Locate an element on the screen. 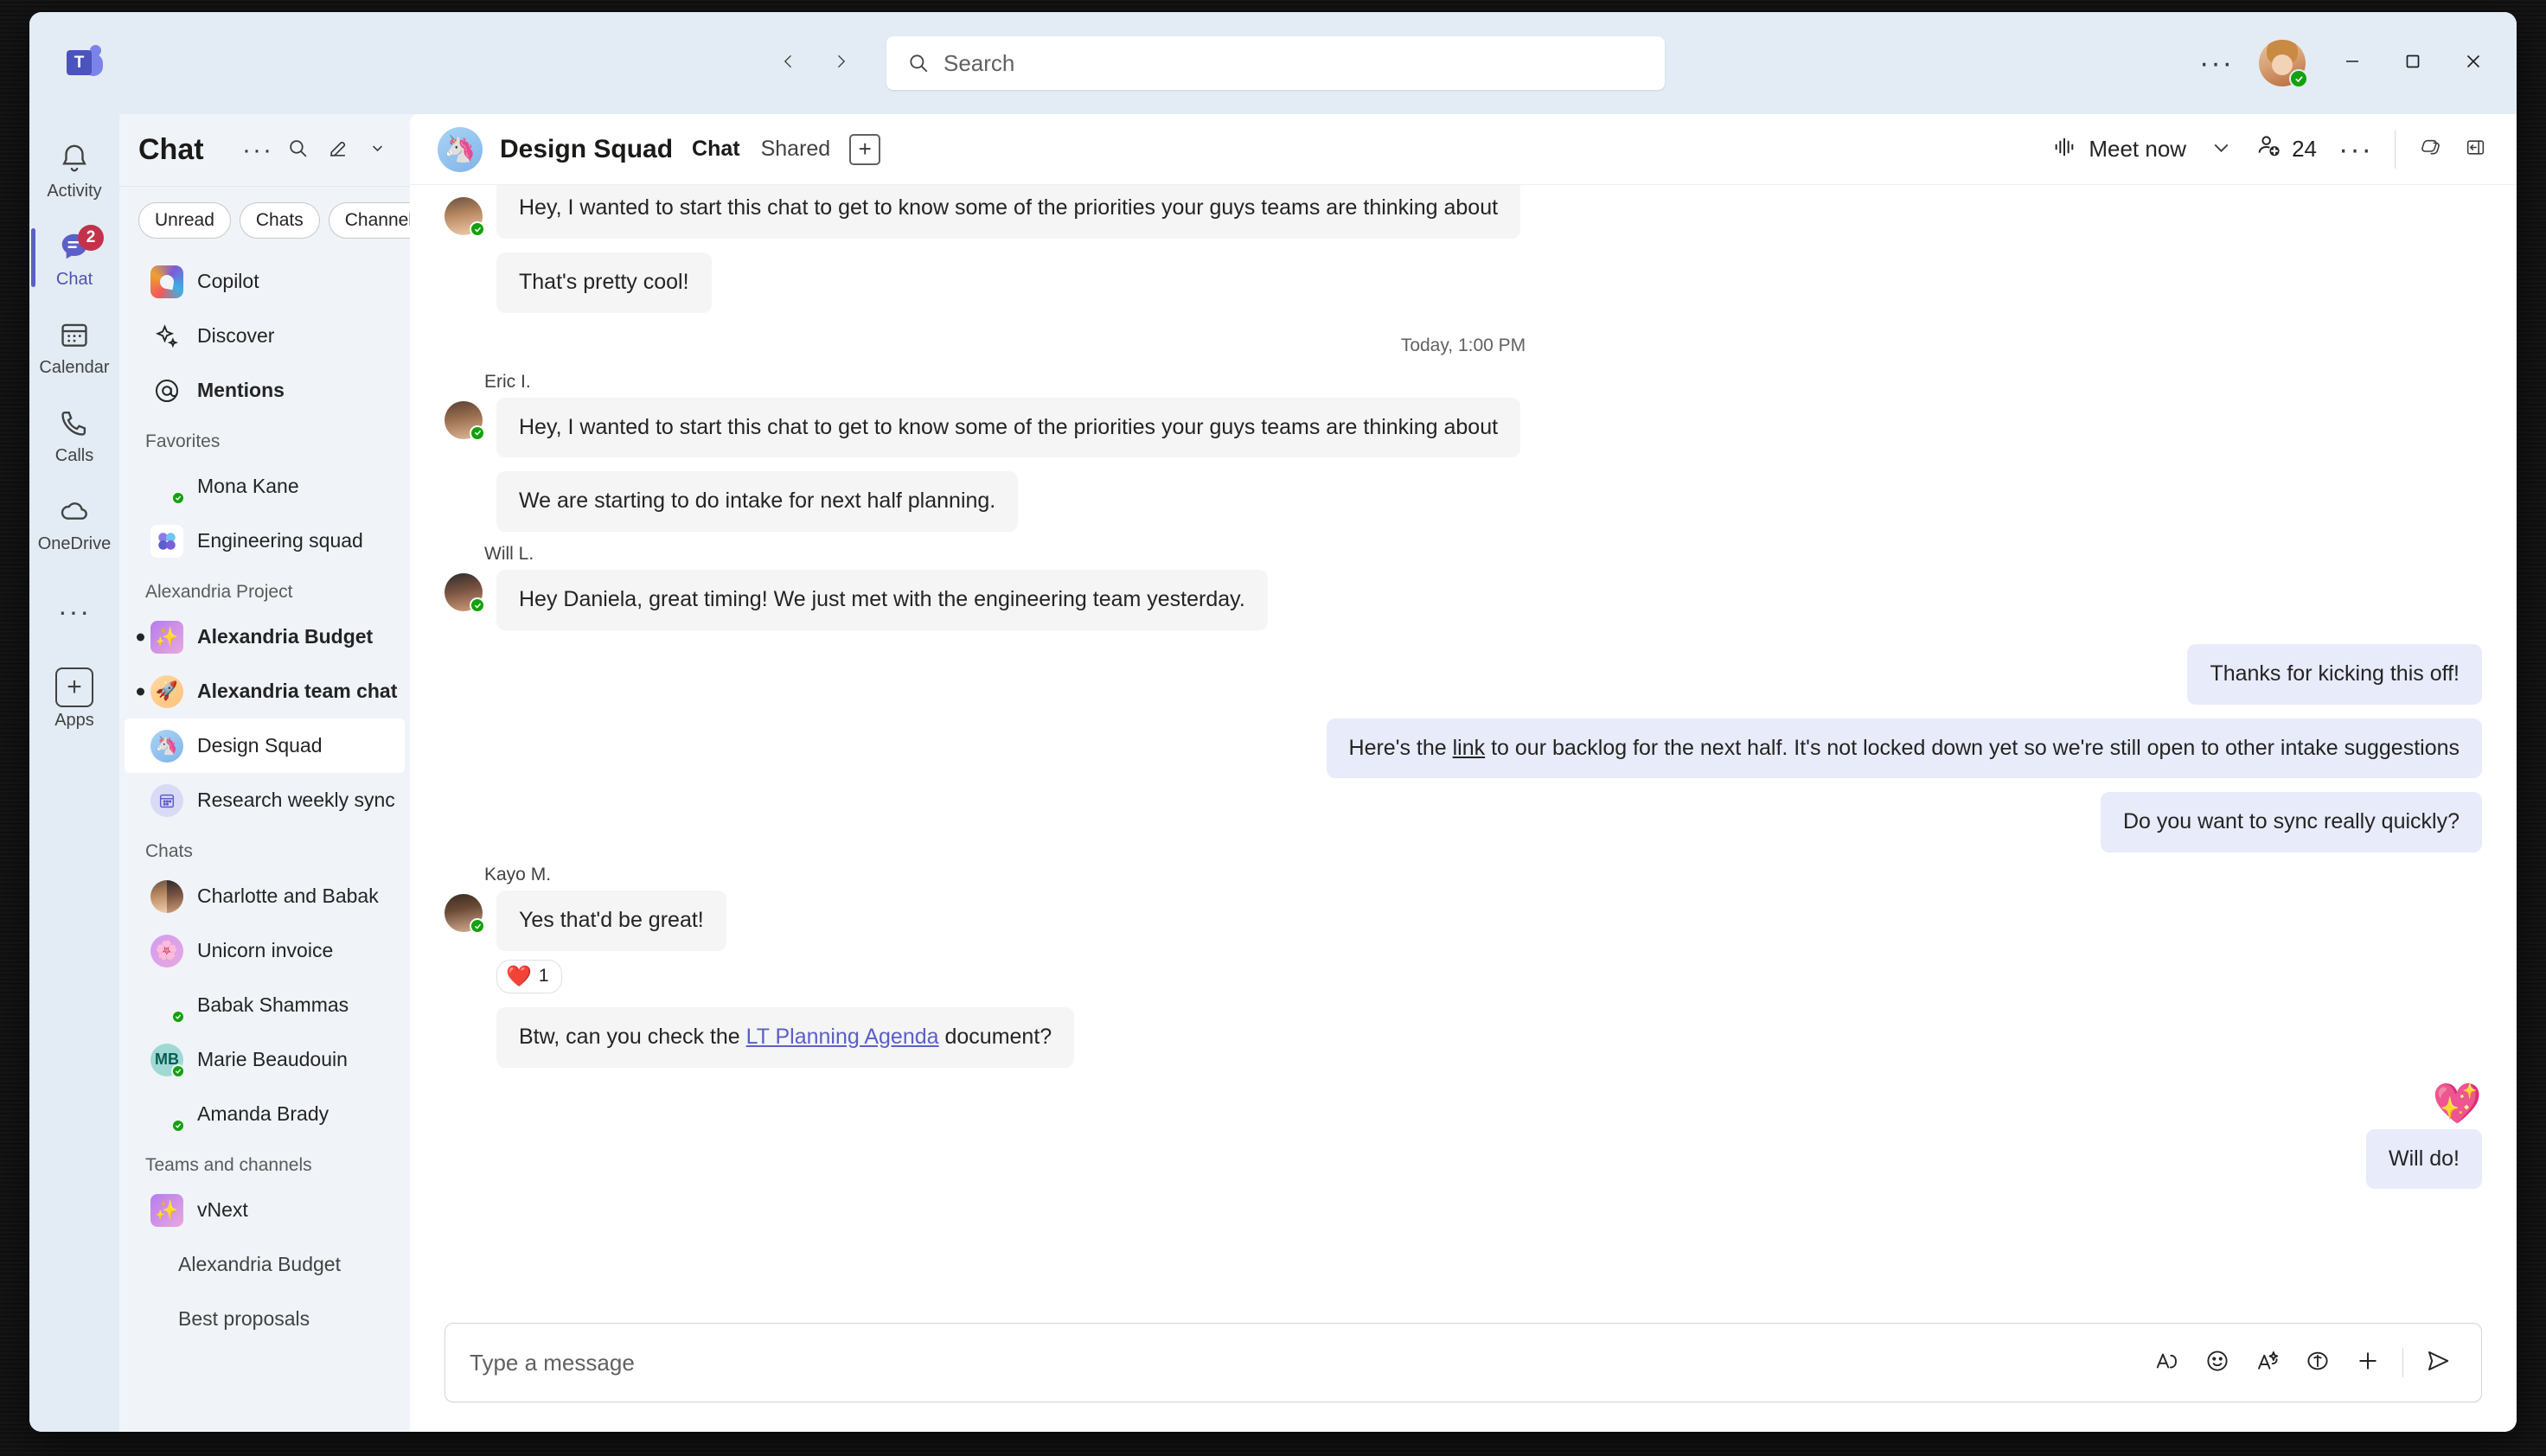  copilot-write-button is located at coordinates (2267, 1363).